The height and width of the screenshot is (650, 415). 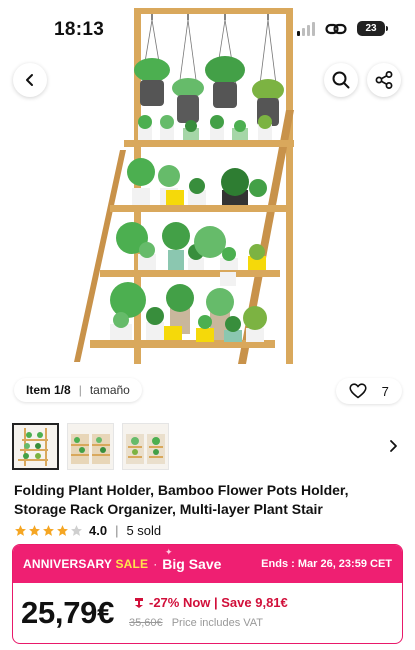 I want to click on share-button, so click(x=384, y=80).